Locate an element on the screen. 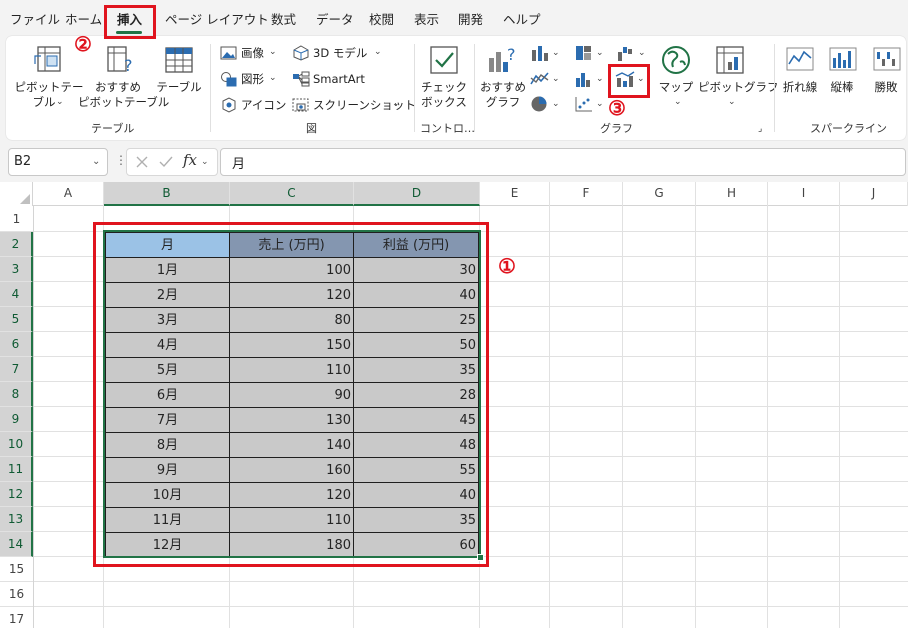 This screenshot has height=628, width=908. row-header-1: 1 is located at coordinates (16, 219).